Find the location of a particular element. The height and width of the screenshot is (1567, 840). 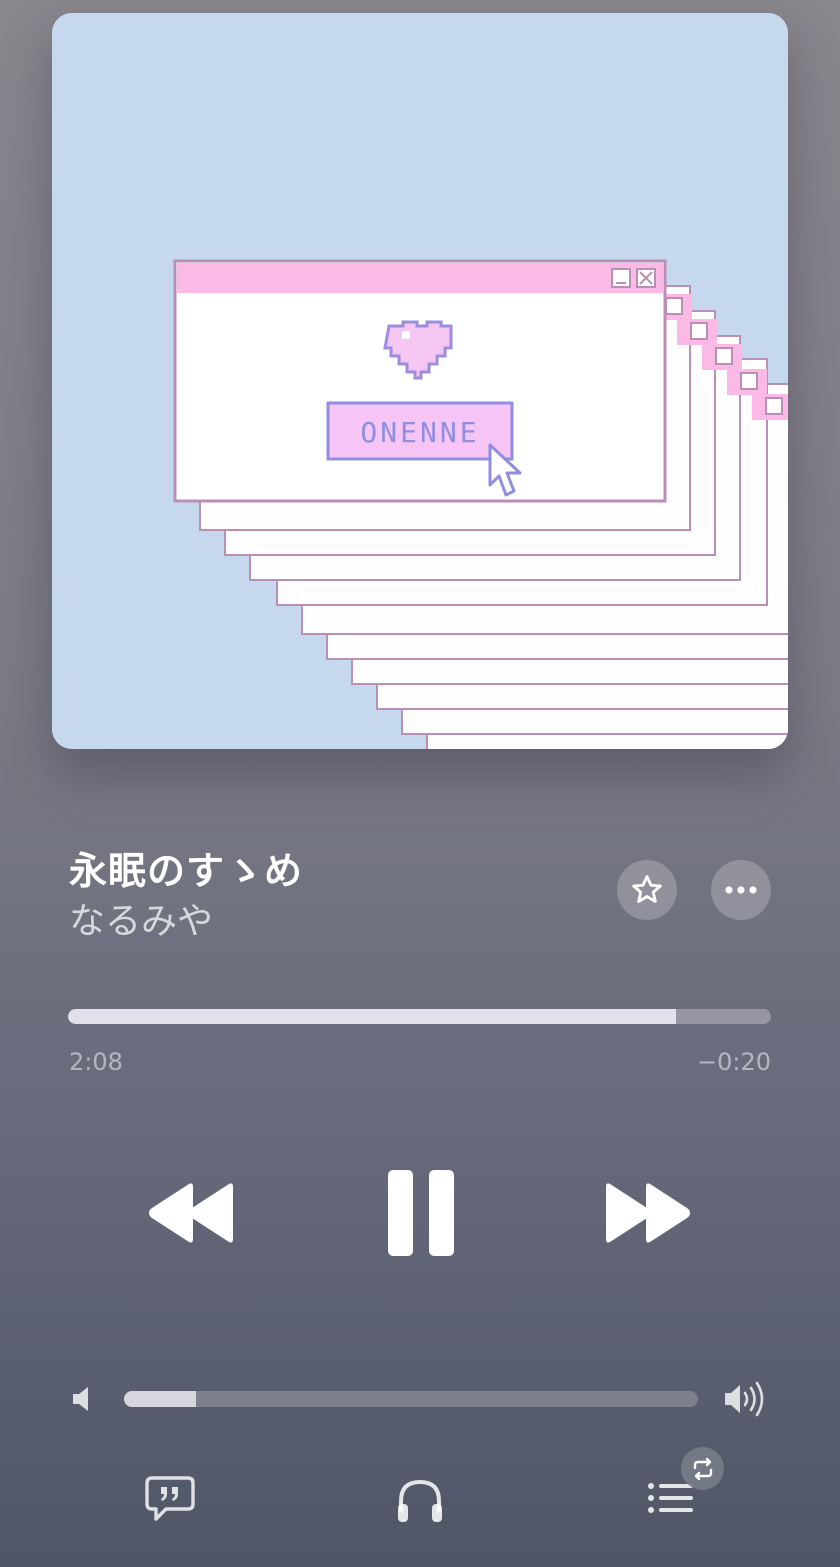

progress-fill is located at coordinates (372, 1016).